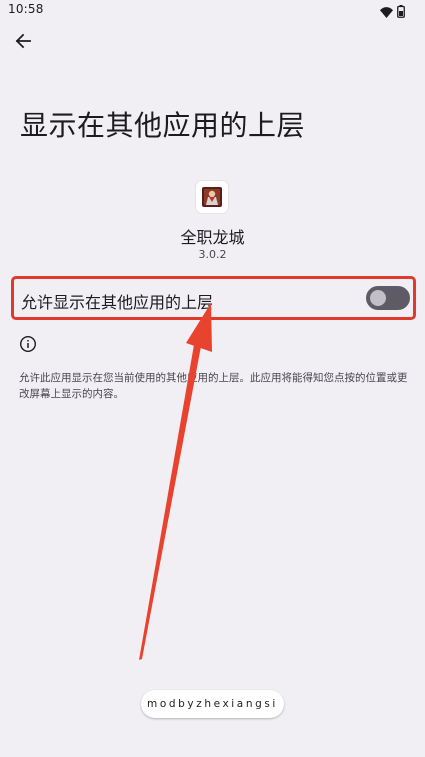  I want to click on watermark-label: modbyzhexiangsi, so click(212, 704).